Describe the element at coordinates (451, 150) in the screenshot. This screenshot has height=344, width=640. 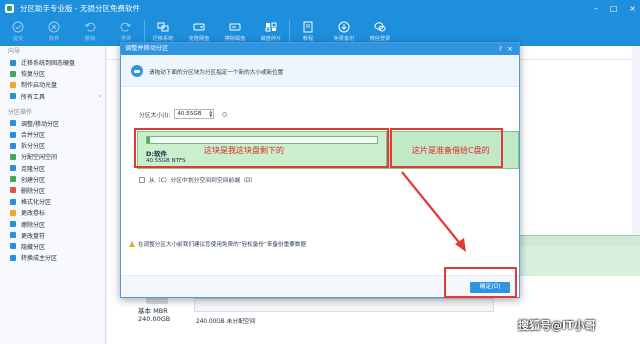
I see `annotation-right: 这片是准备借给C盘的` at that location.